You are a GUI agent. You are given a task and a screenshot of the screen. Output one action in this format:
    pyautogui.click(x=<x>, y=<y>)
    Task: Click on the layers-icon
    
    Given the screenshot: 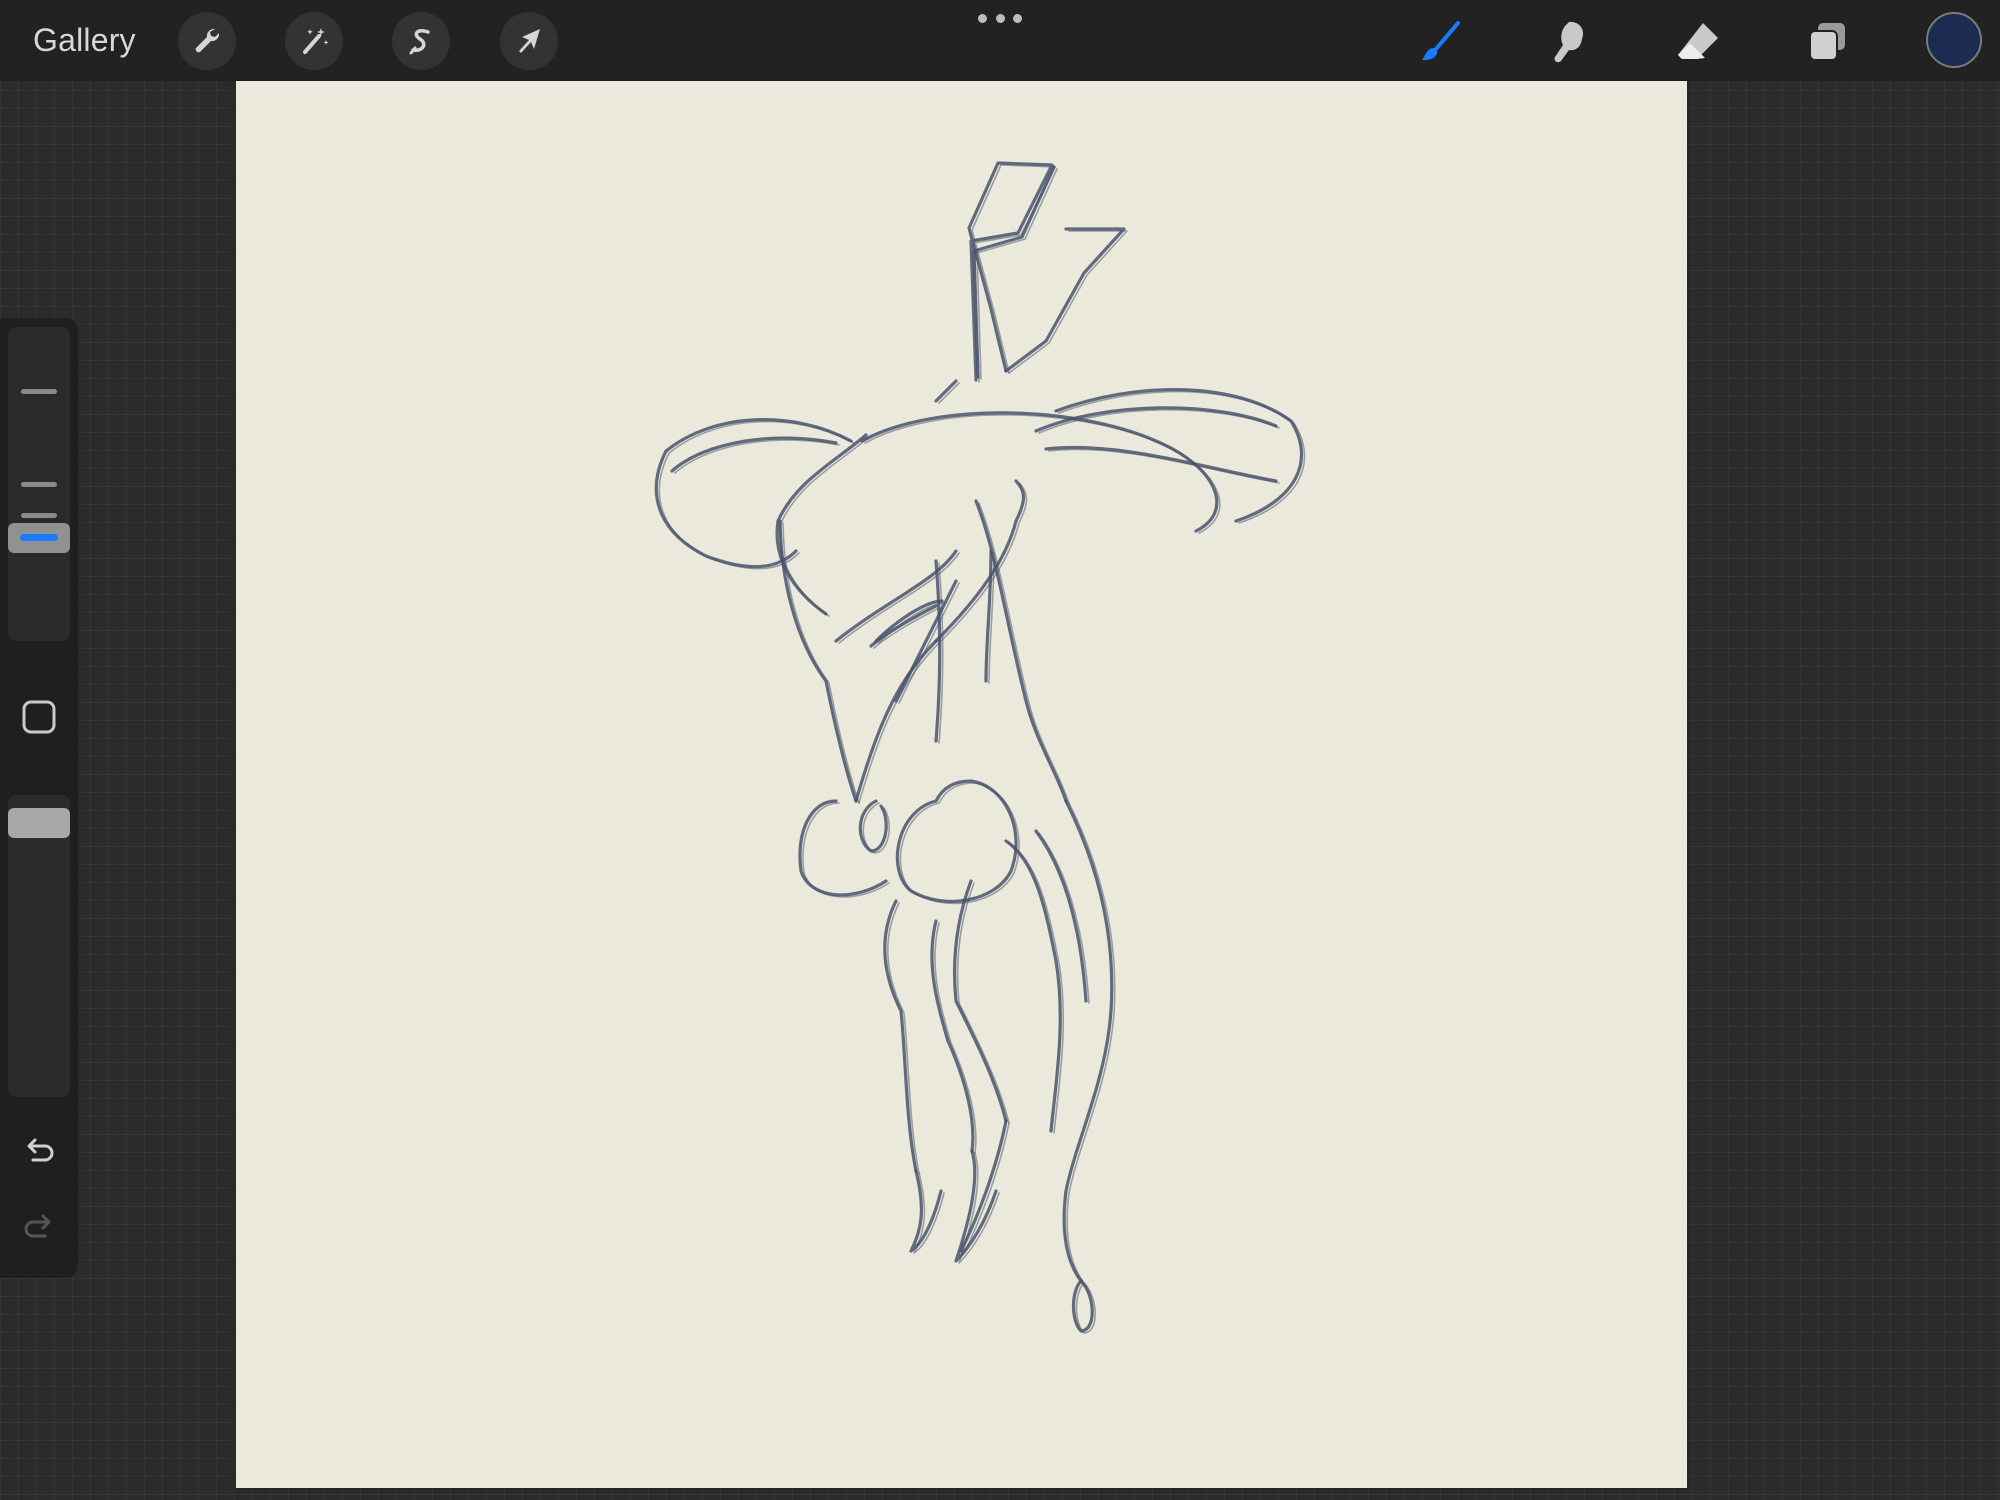 What is the action you would take?
    pyautogui.click(x=1827, y=42)
    